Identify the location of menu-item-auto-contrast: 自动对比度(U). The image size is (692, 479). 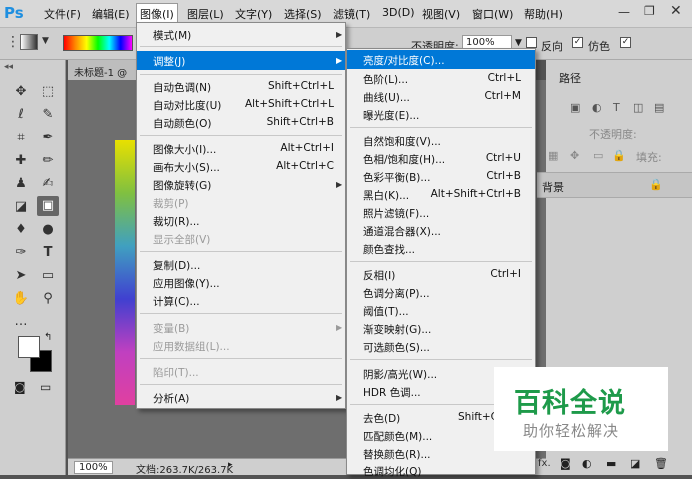
(187, 105).